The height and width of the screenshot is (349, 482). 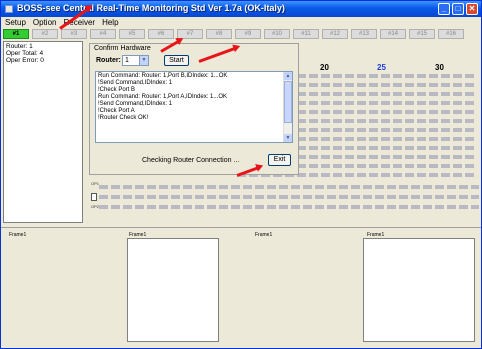 What do you see at coordinates (132, 34) in the screenshot?
I see `tab-router-5: #5` at bounding box center [132, 34].